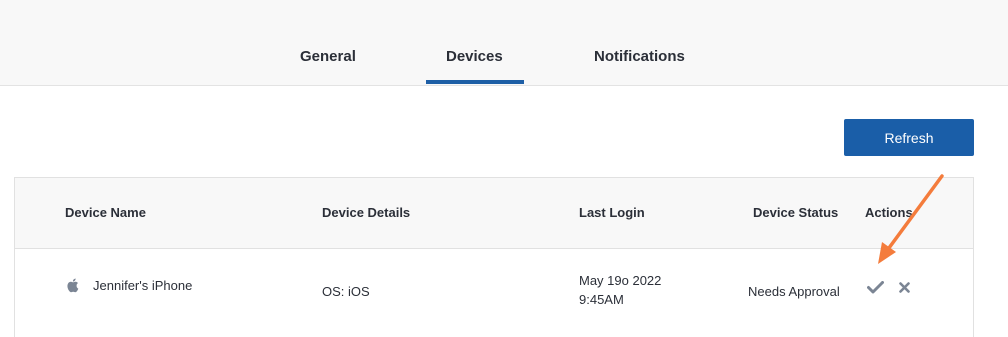  What do you see at coordinates (612, 212) in the screenshot?
I see `header-last-login: Last Login` at bounding box center [612, 212].